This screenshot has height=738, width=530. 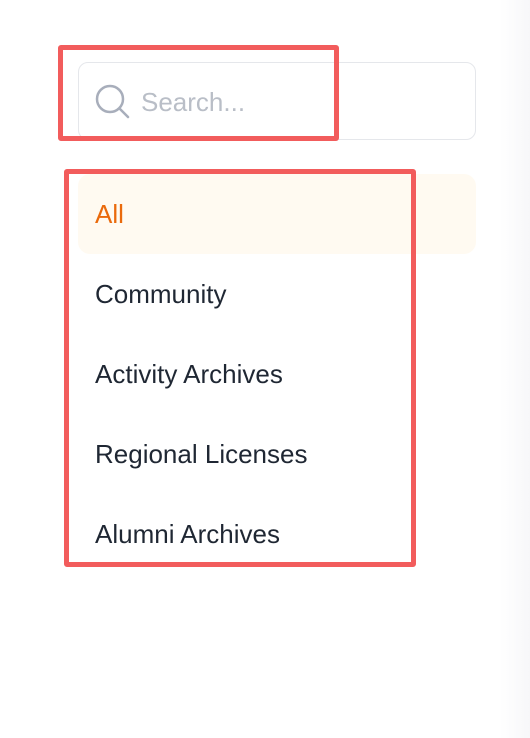 I want to click on category-item-community: Community, so click(x=277, y=294).